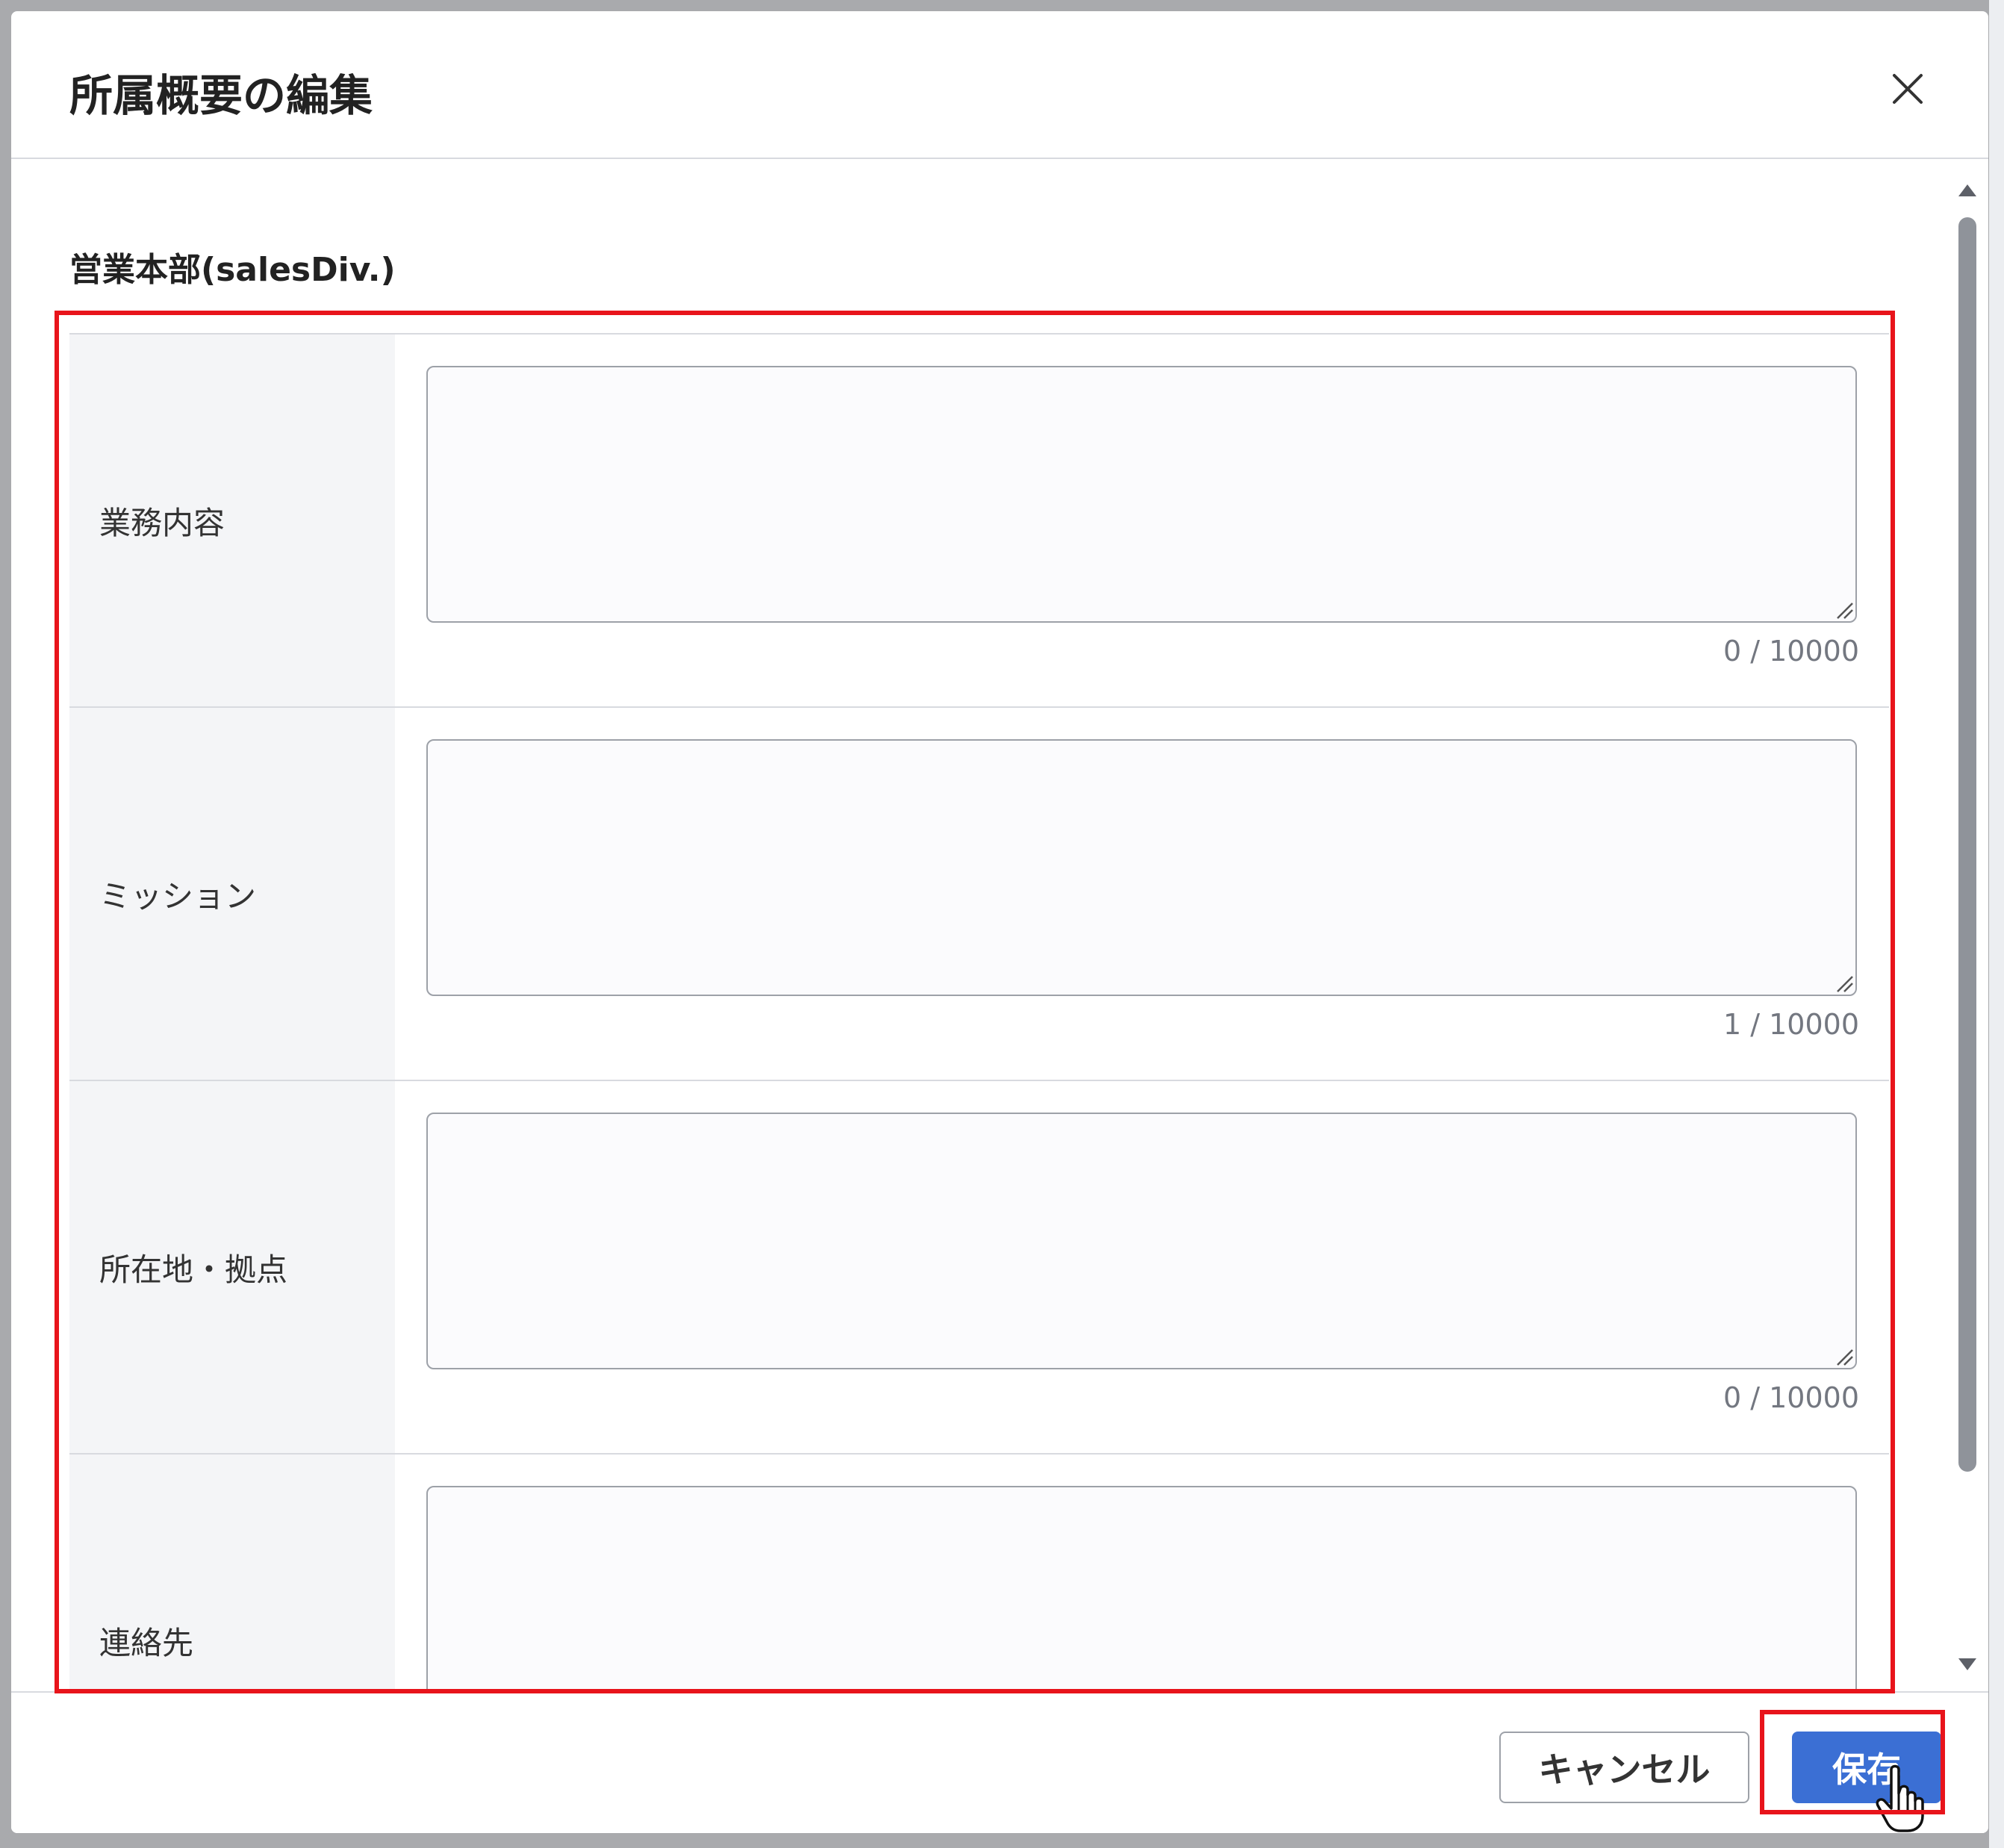  I want to click on background-page-edge, so click(1996, 924).